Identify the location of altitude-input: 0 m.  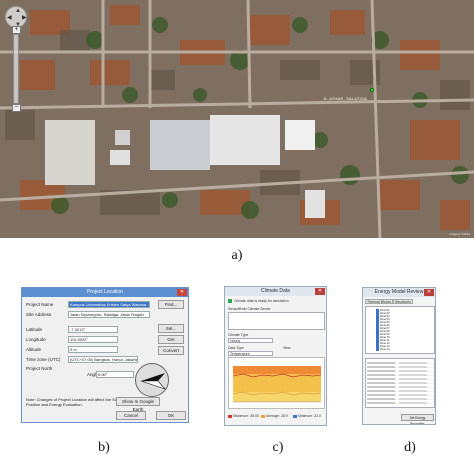
(93, 349).